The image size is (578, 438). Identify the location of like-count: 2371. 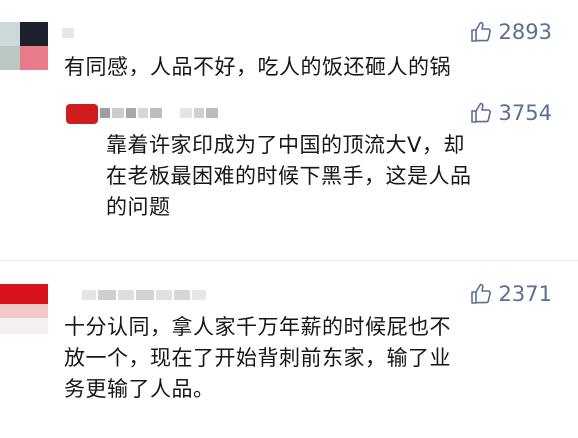
(525, 293).